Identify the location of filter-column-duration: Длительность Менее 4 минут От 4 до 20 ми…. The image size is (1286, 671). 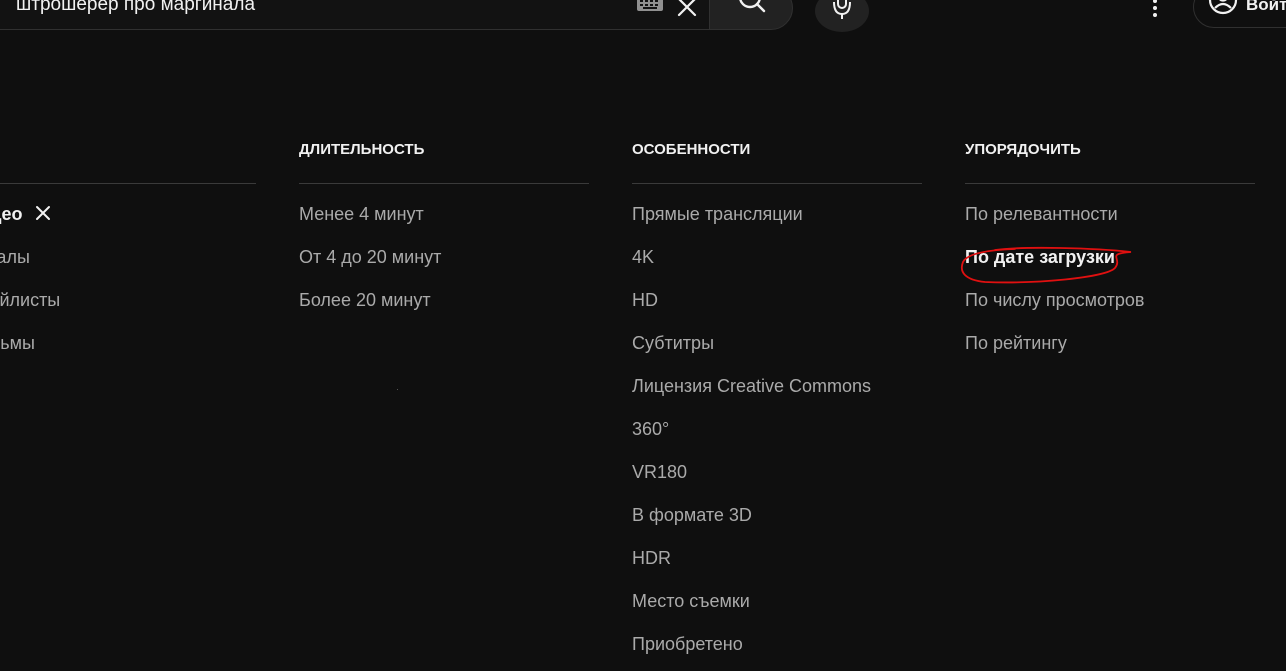
(444, 235).